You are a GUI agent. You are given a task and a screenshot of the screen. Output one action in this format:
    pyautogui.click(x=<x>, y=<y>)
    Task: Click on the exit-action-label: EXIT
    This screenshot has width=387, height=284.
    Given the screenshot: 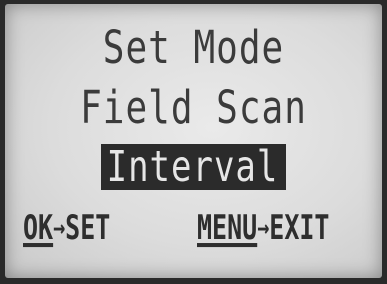 What is the action you would take?
    pyautogui.click(x=299, y=227)
    